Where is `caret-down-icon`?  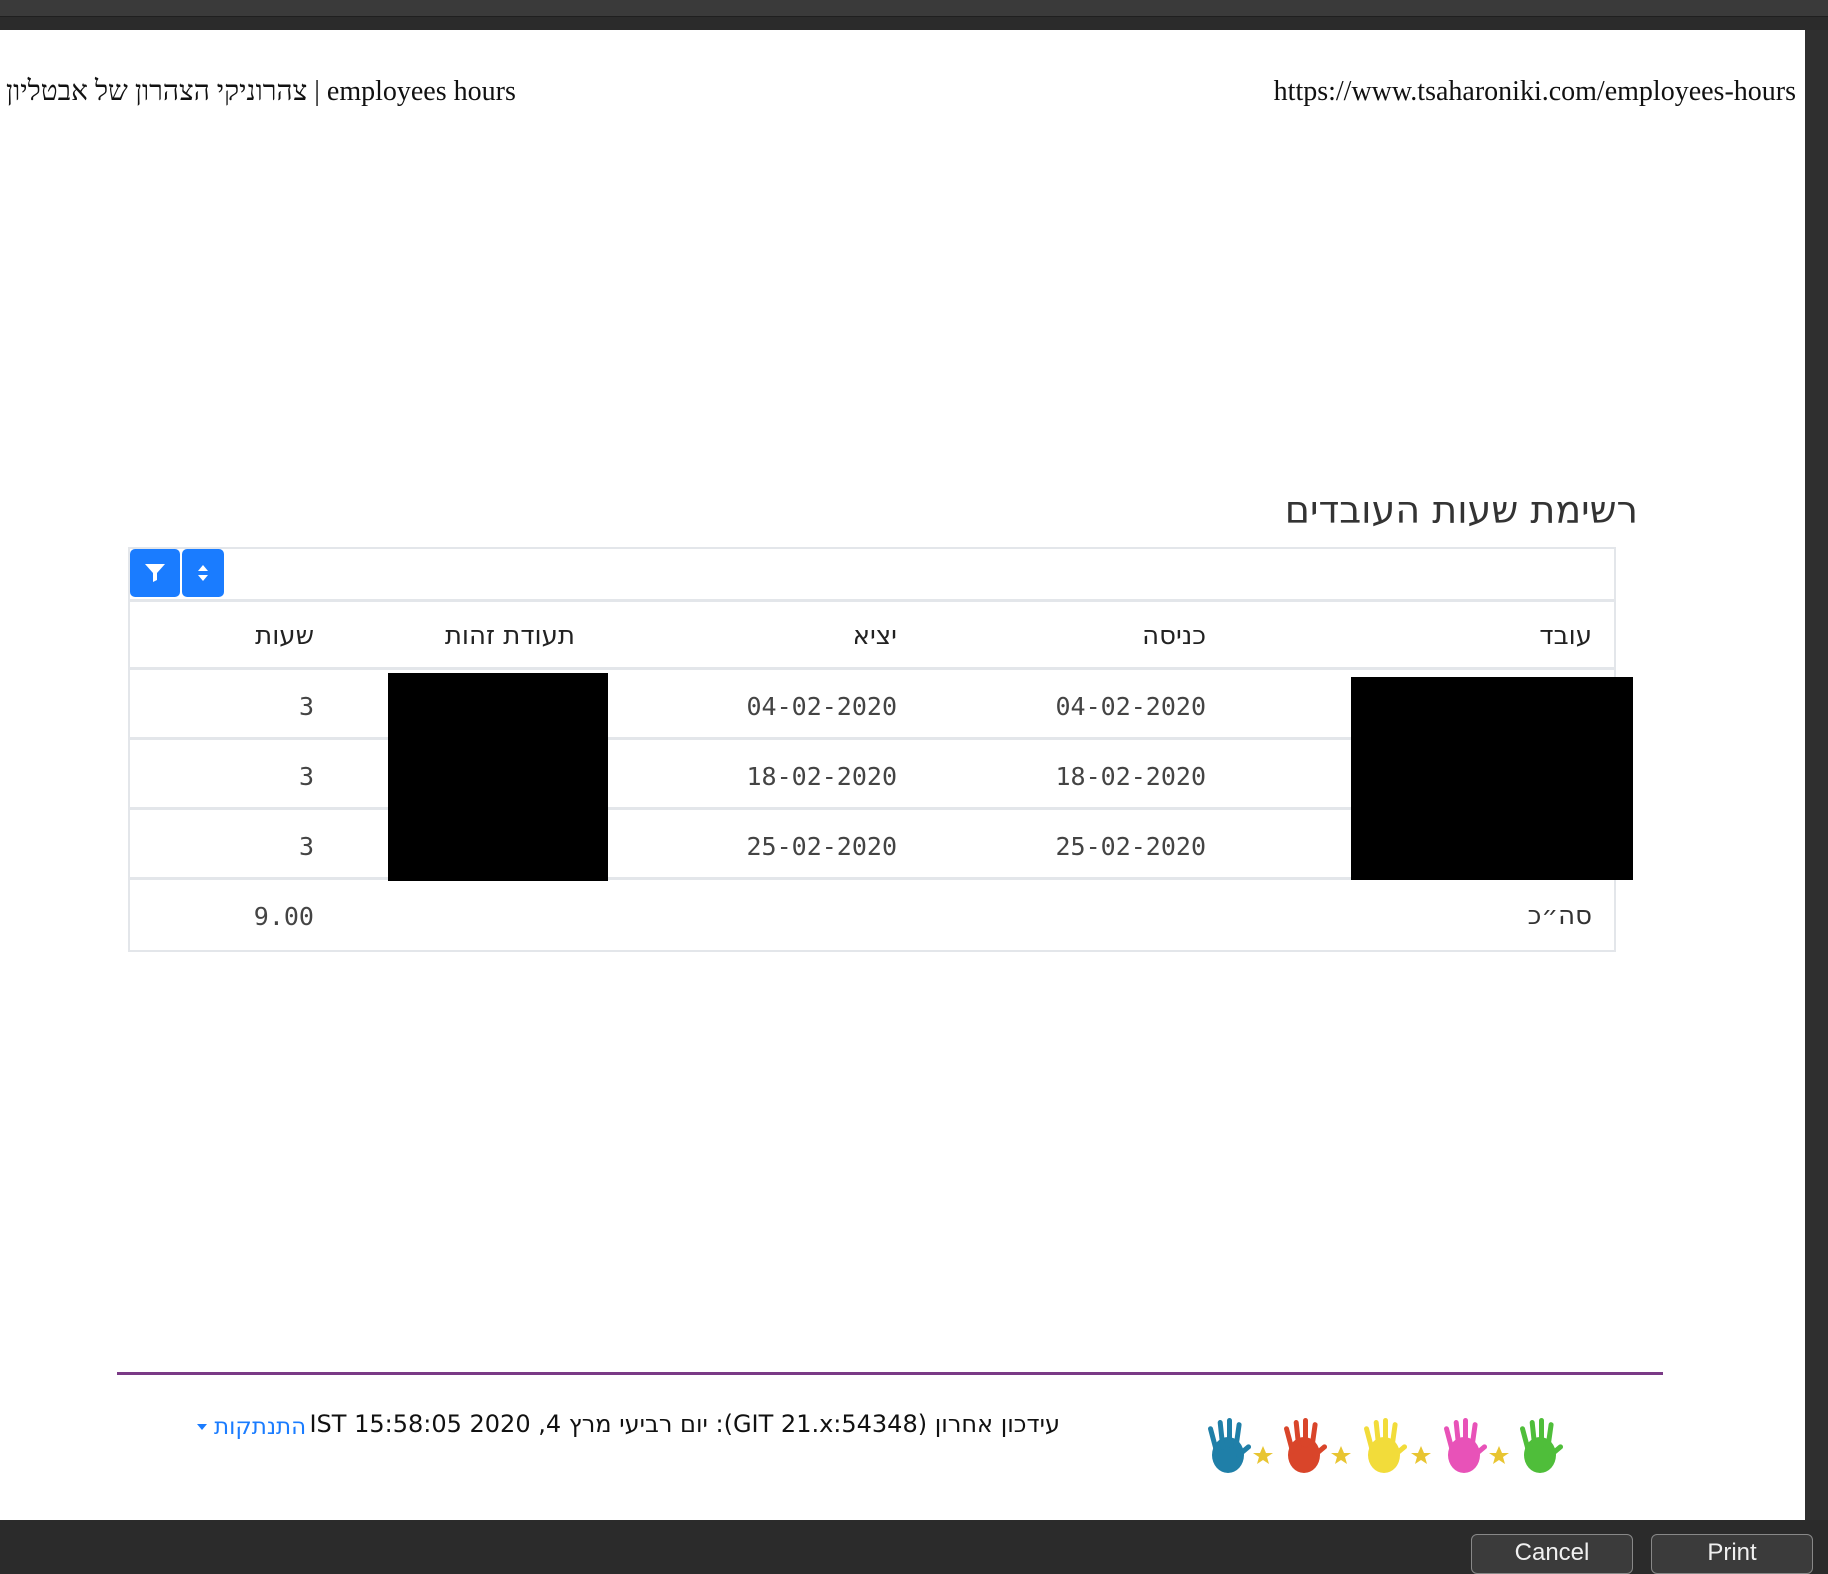
caret-down-icon is located at coordinates (202, 1427).